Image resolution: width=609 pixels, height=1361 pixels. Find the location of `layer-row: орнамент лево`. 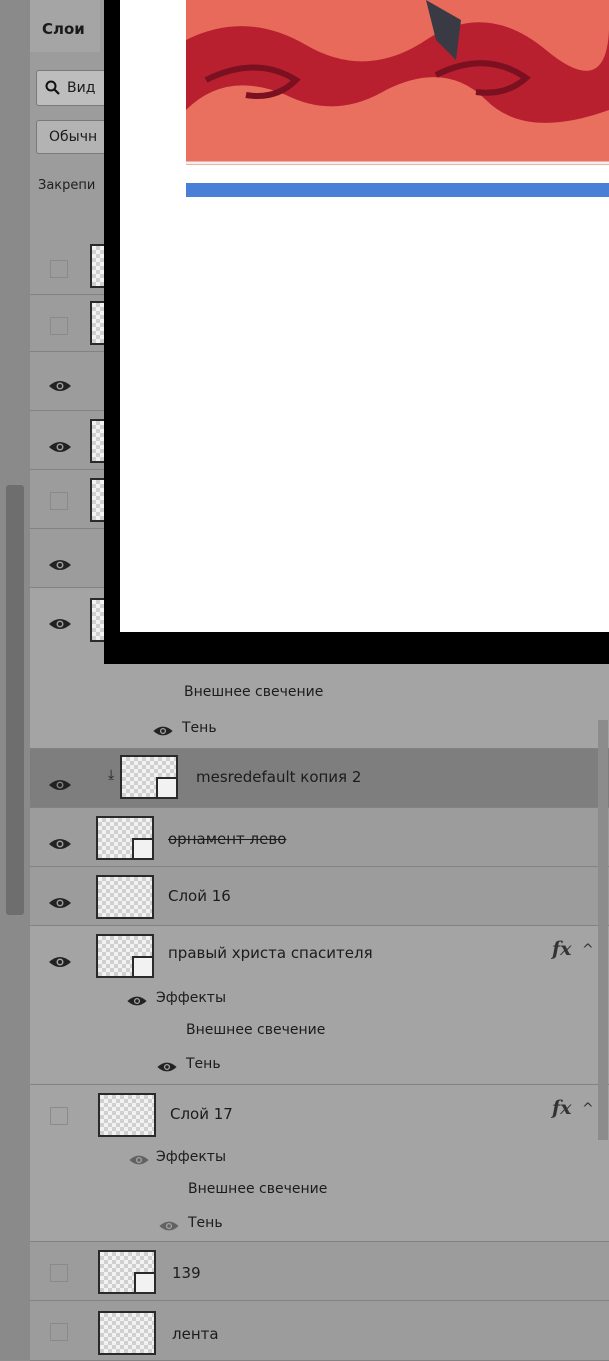

layer-row: орнамент лево is located at coordinates (319, 837).